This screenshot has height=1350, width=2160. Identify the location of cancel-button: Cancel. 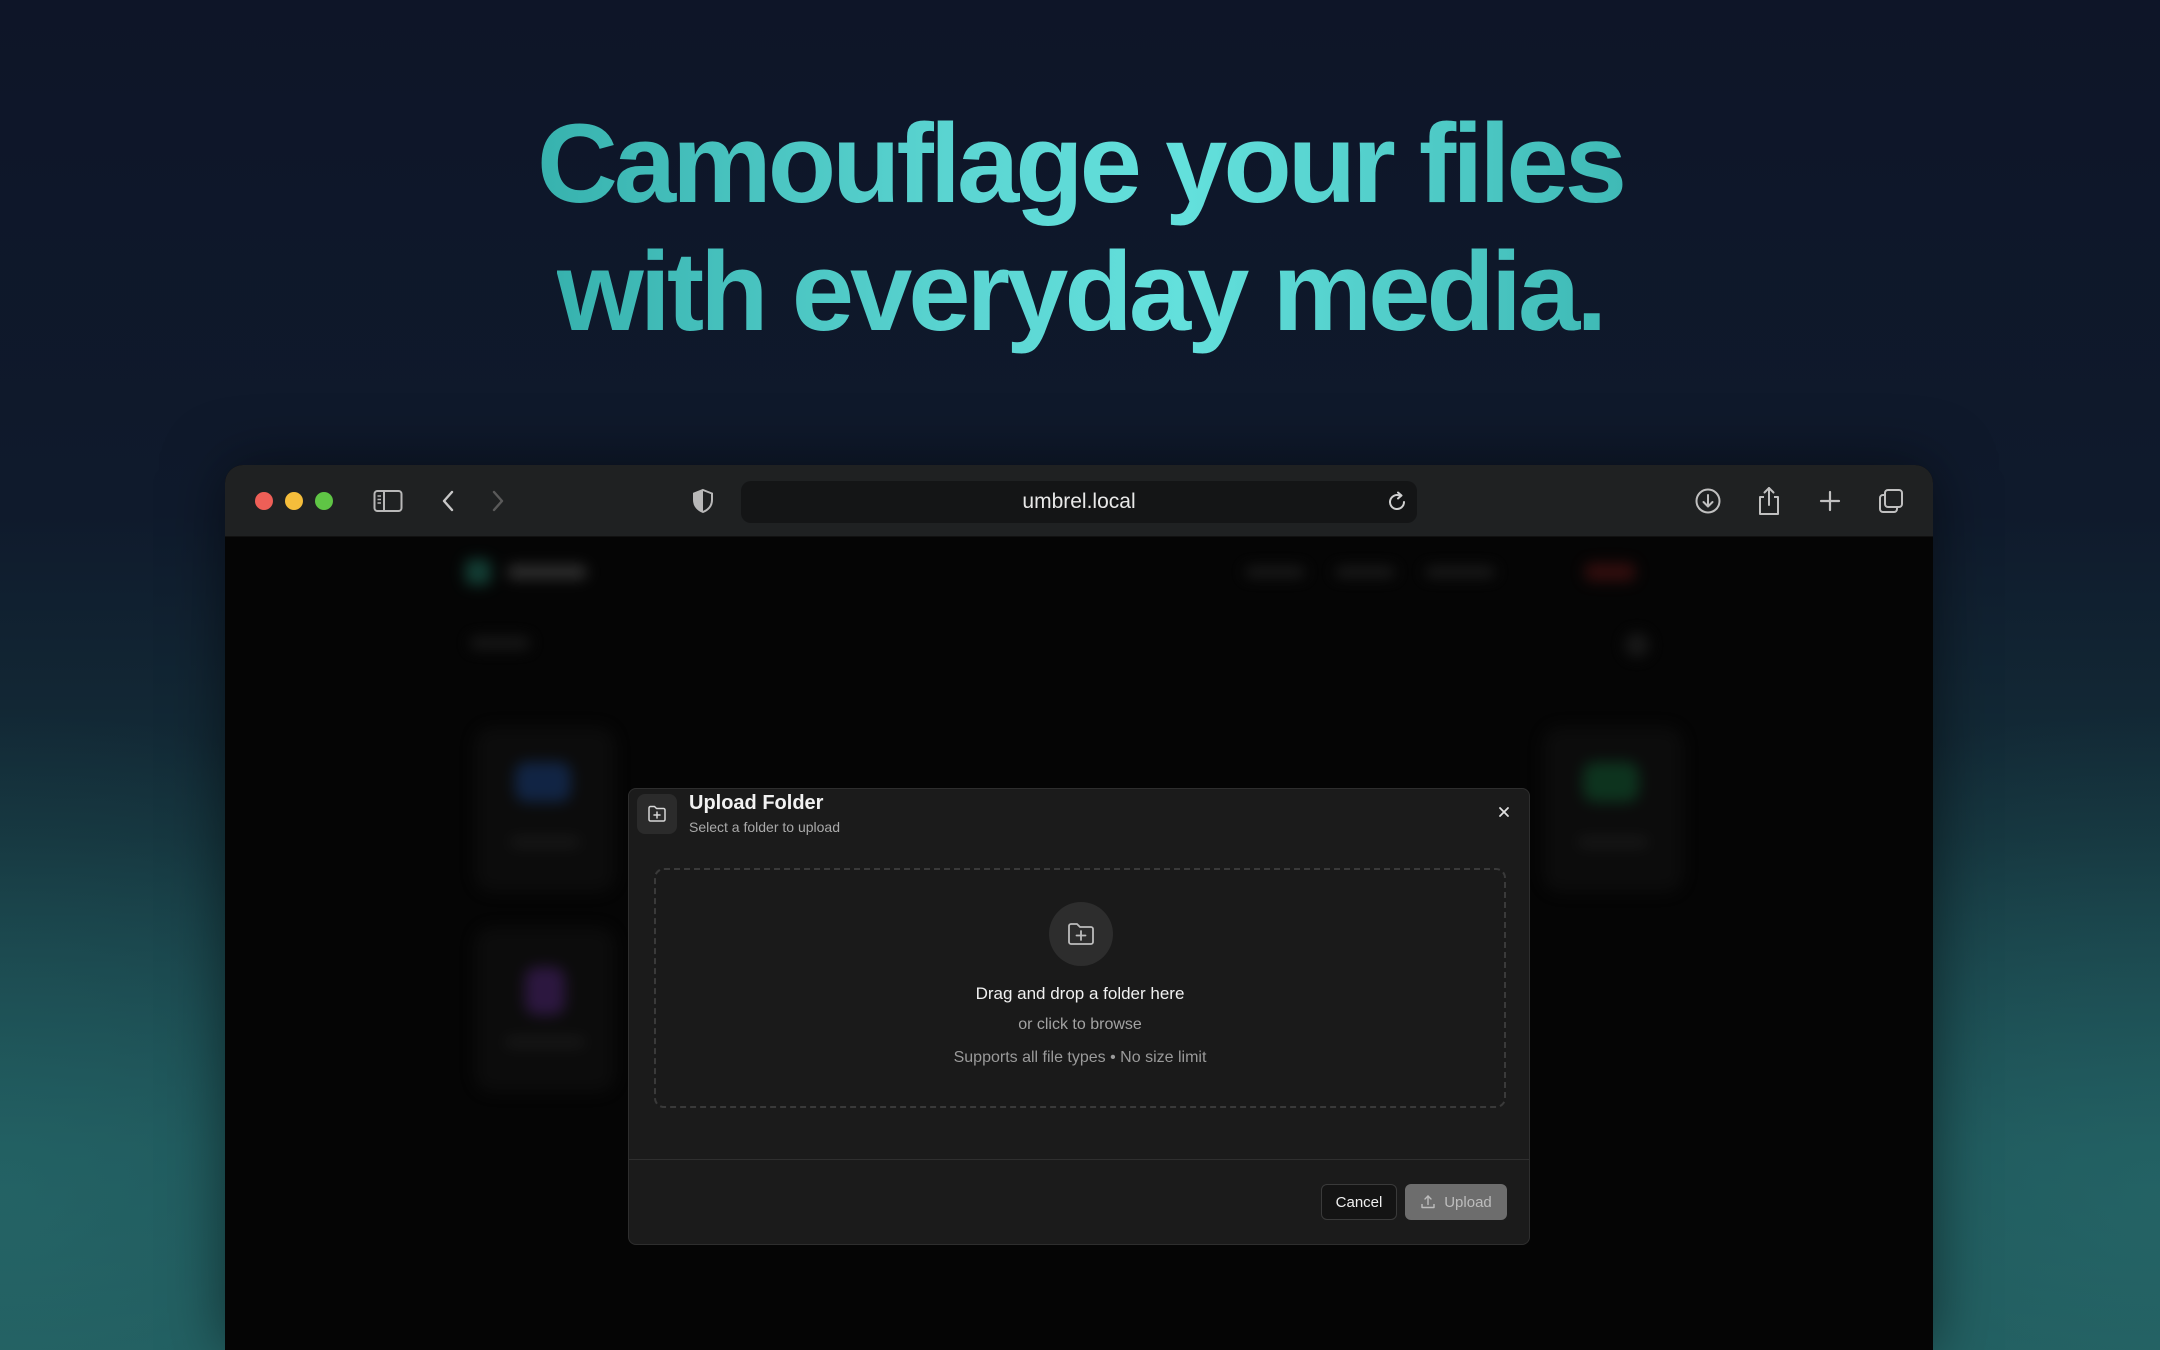
(1359, 1202).